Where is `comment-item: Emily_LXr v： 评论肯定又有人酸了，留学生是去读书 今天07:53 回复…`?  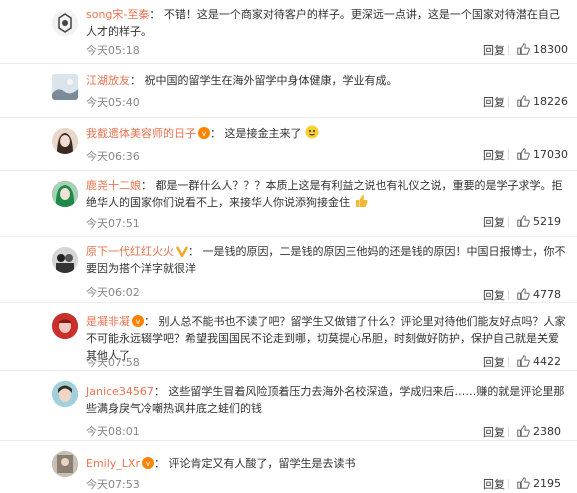
comment-item: Emily_LXr v： 评论肯定又有人酸了，留学生是去读书 今天07:53 回复… is located at coordinates (288, 467).